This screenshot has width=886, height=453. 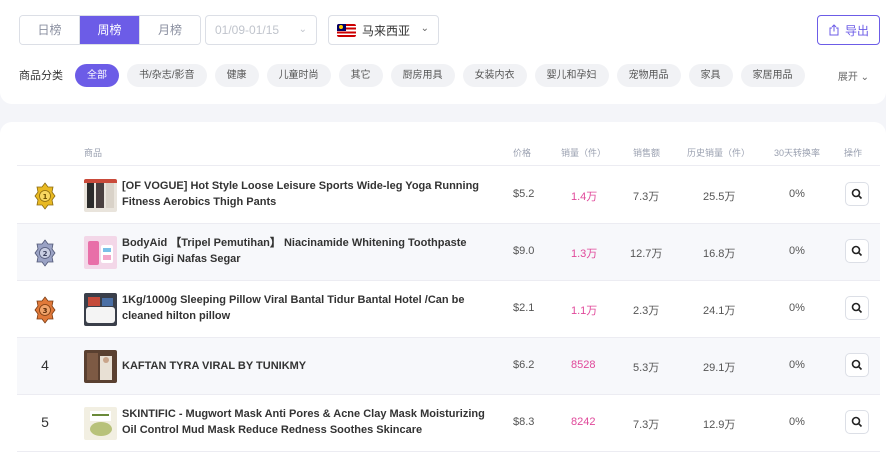 I want to click on malaysia-flag-icon, so click(x=346, y=30).